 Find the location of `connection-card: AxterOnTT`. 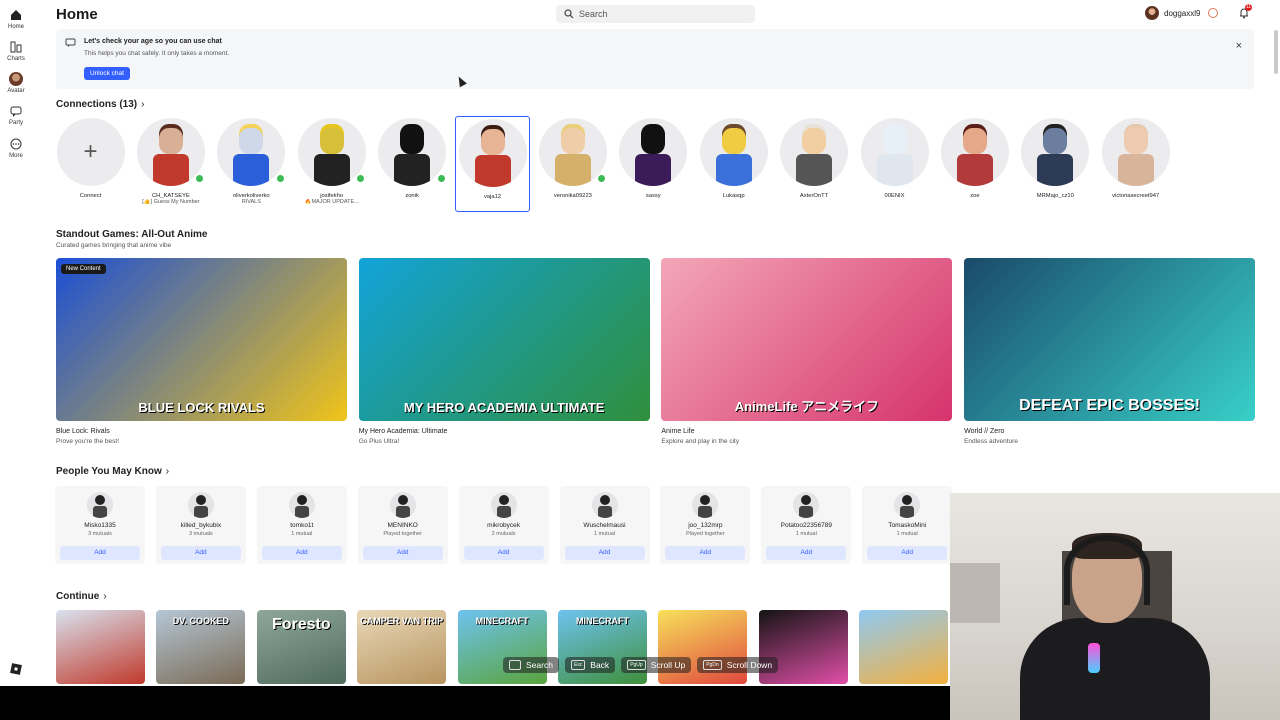

connection-card: AxterOnTT is located at coordinates (814, 164).